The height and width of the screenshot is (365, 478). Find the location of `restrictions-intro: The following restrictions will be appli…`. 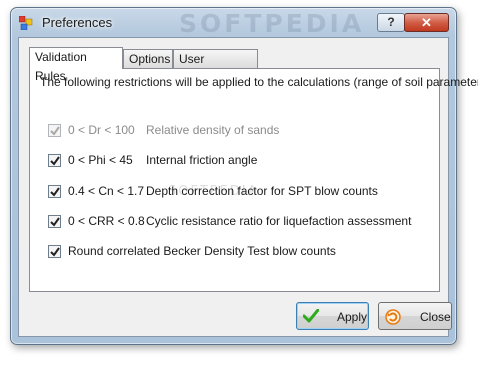

restrictions-intro: The following restrictions will be appli… is located at coordinates (259, 82).